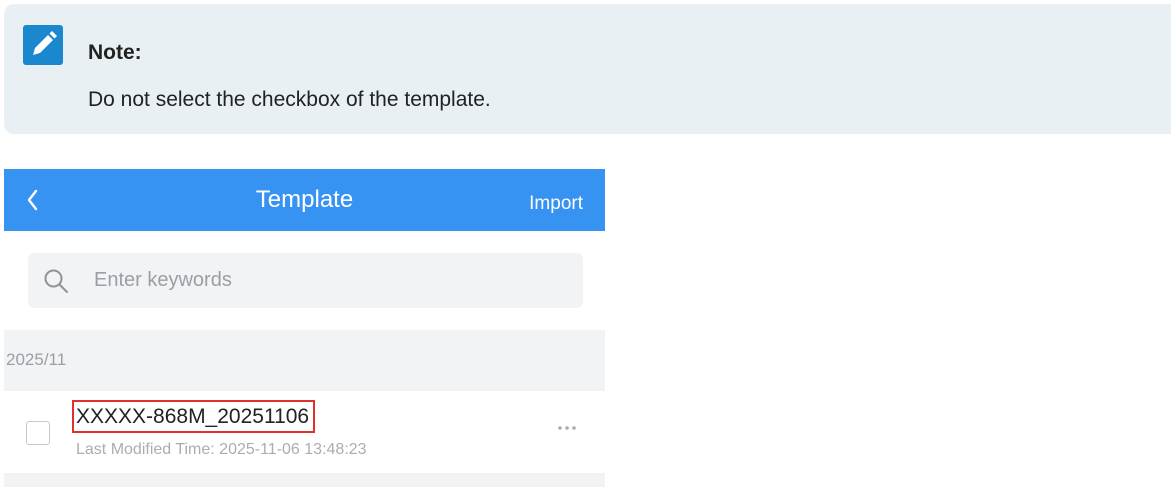  Describe the element at coordinates (38, 433) in the screenshot. I see `template-checkbox` at that location.